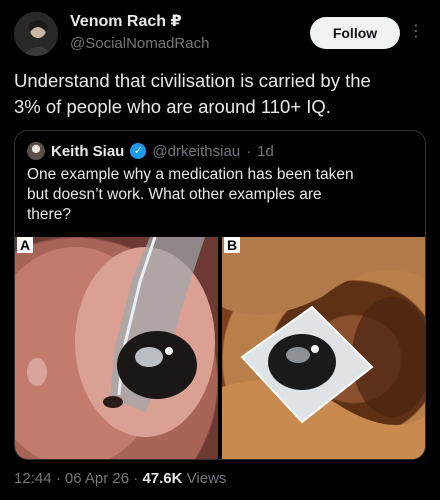 The height and width of the screenshot is (500, 440). What do you see at coordinates (416, 32) in the screenshot?
I see `more-options-icon: ⋮` at bounding box center [416, 32].